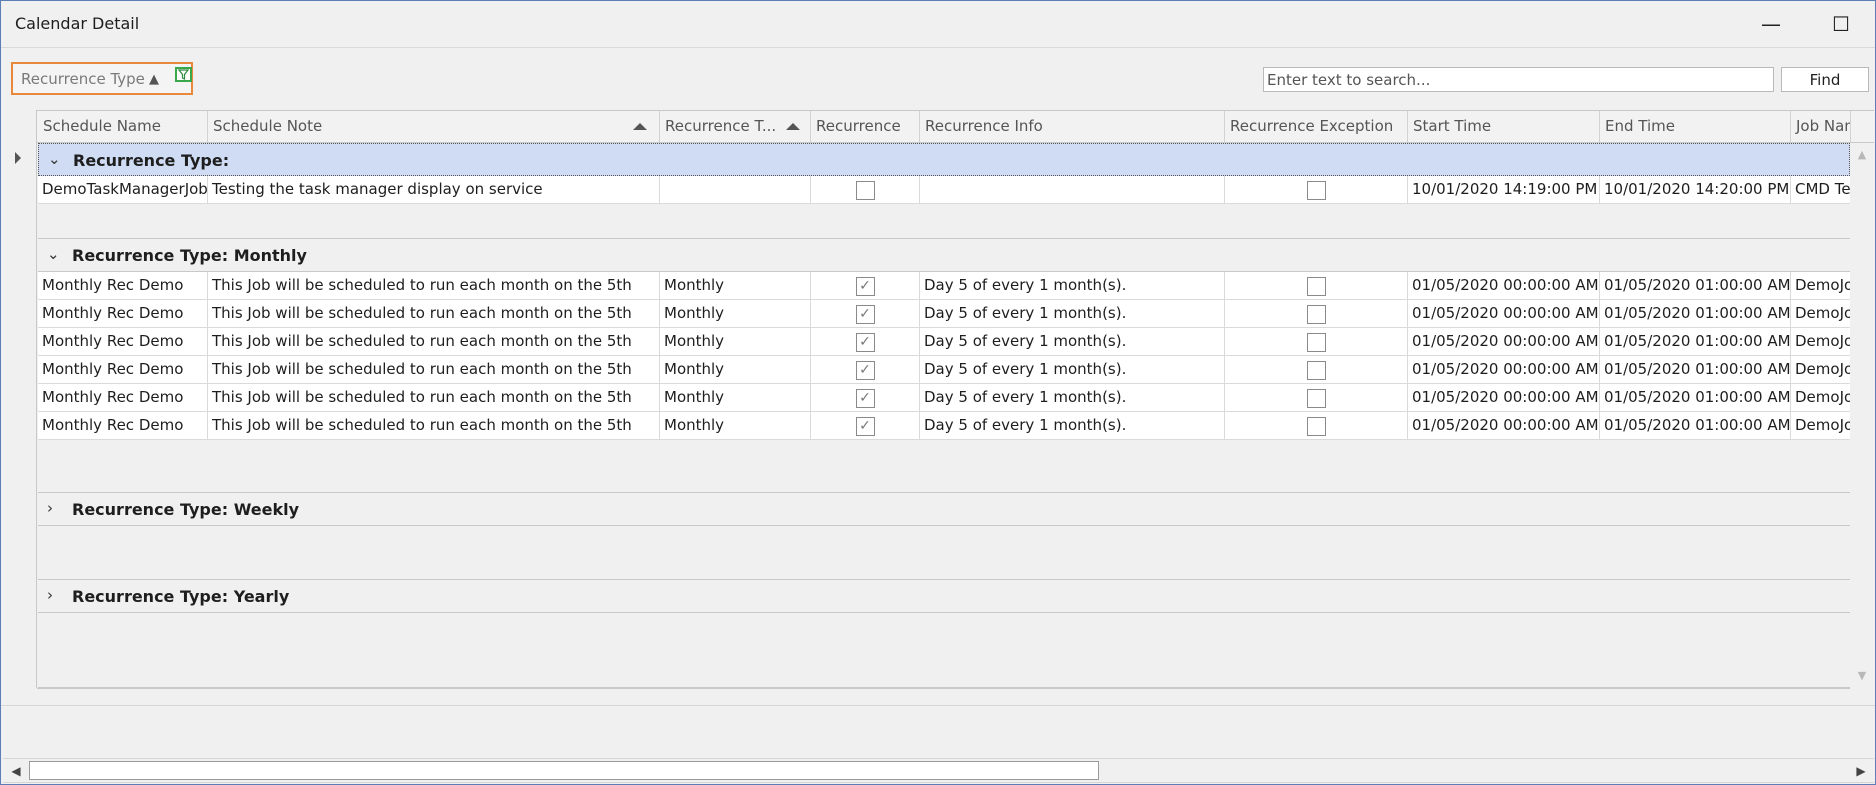 This screenshot has width=1876, height=785. What do you see at coordinates (1820, 189) in the screenshot?
I see `job-name-cell: CMD Te` at bounding box center [1820, 189].